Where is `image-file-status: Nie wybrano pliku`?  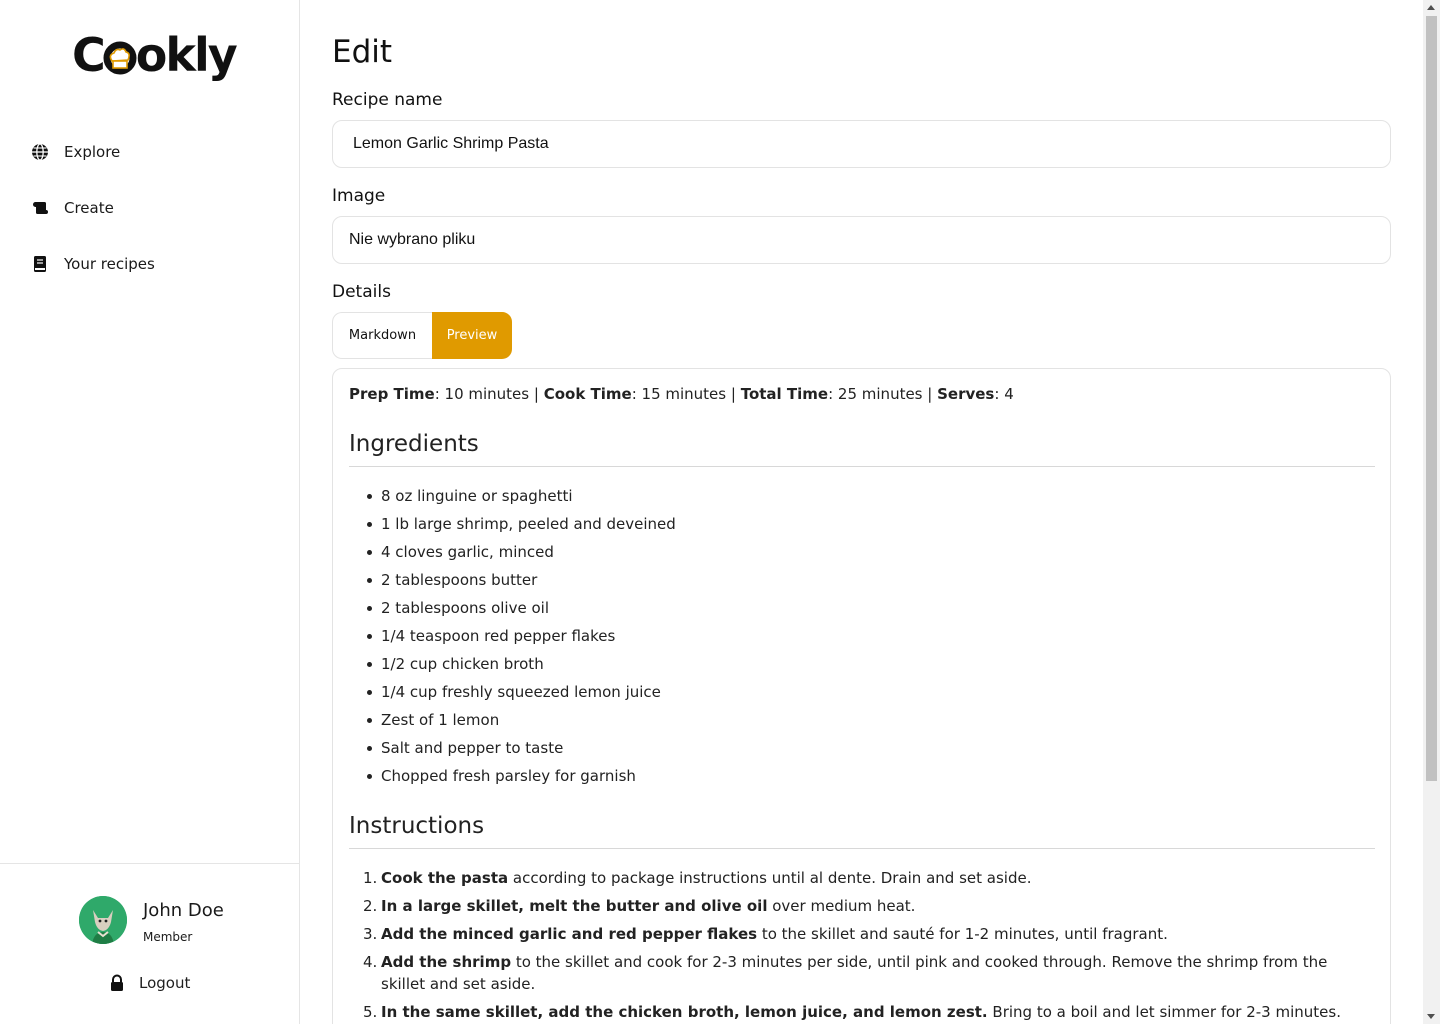 image-file-status: Nie wybrano pliku is located at coordinates (412, 239).